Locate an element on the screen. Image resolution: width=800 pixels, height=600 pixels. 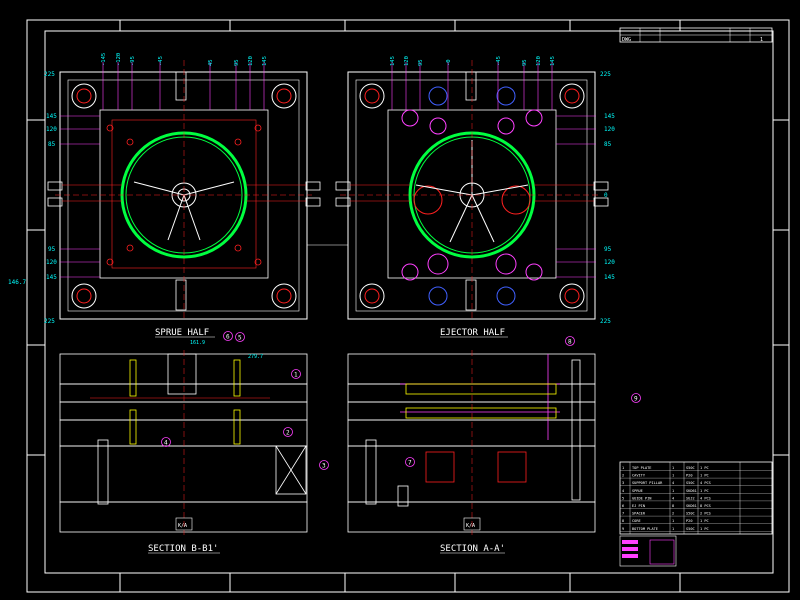
dim-145-right: 145 is located at coordinates (609, 116).